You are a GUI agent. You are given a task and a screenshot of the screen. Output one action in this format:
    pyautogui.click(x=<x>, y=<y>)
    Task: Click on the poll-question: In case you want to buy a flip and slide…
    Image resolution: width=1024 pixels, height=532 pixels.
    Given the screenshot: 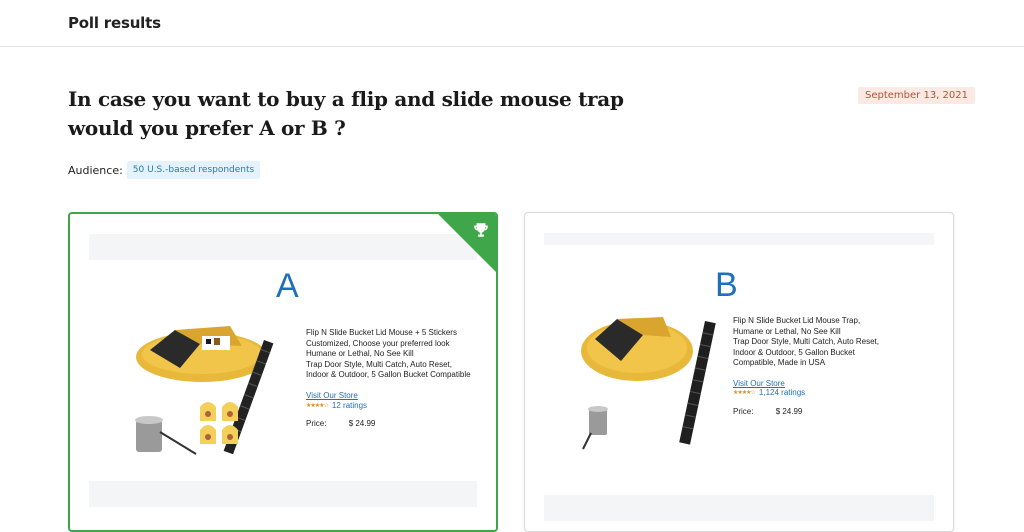 What is the action you would take?
    pyautogui.click(x=346, y=113)
    